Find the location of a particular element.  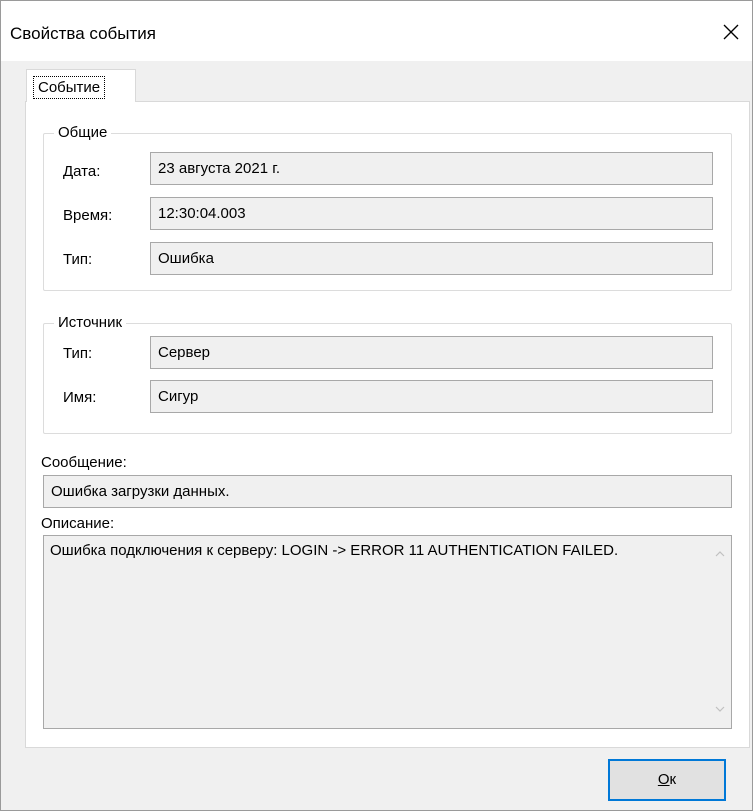

description-scrollbar is located at coordinates (720, 632).